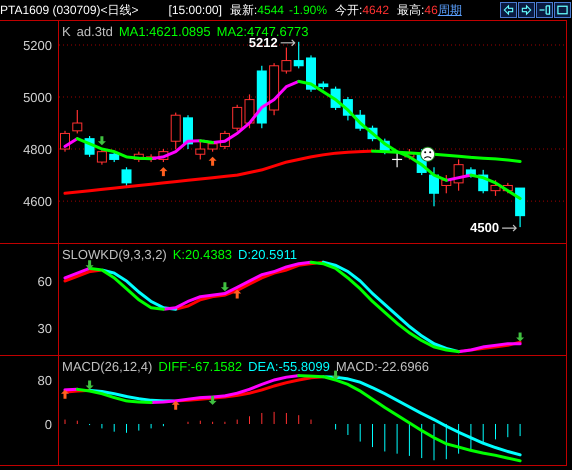 The height and width of the screenshot is (470, 572). What do you see at coordinates (48, 424) in the screenshot?
I see `axis-label: 0` at bounding box center [48, 424].